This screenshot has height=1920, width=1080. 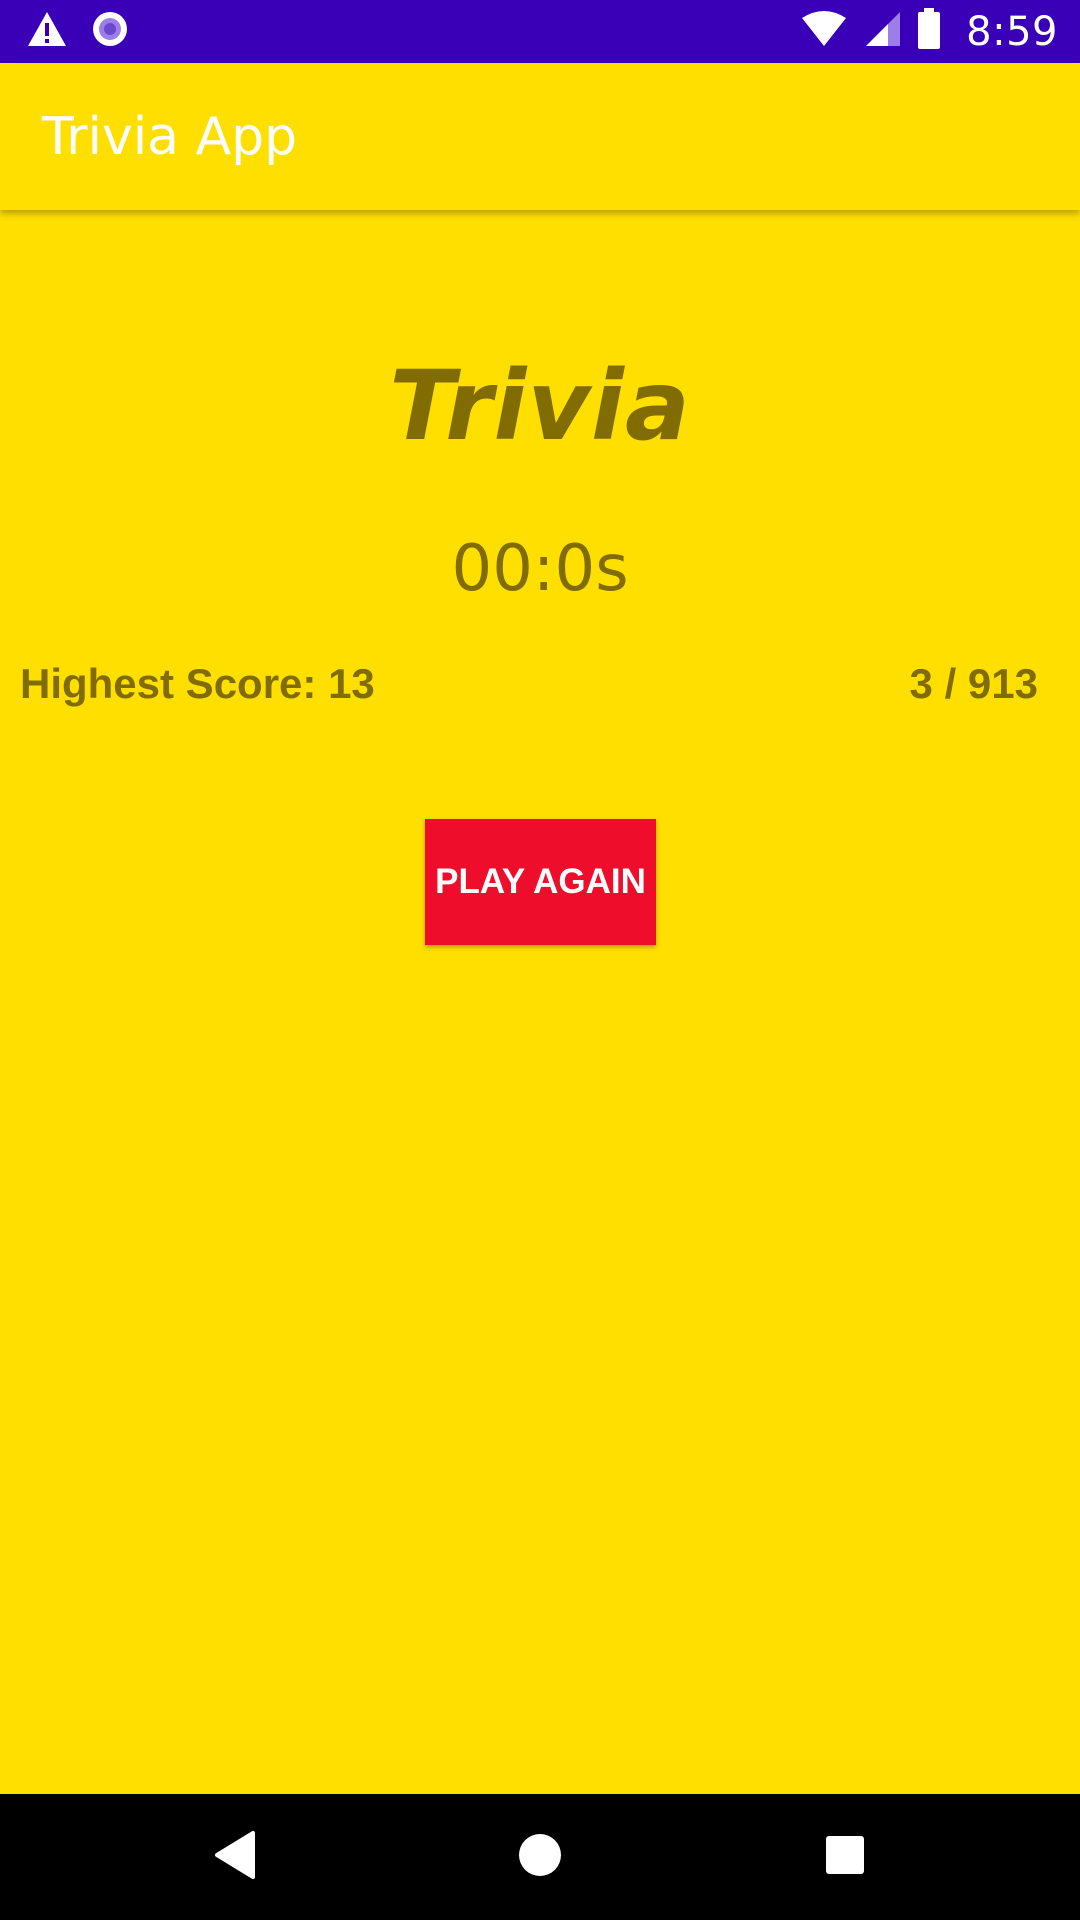 I want to click on status-time: 8:59, so click(x=1012, y=31).